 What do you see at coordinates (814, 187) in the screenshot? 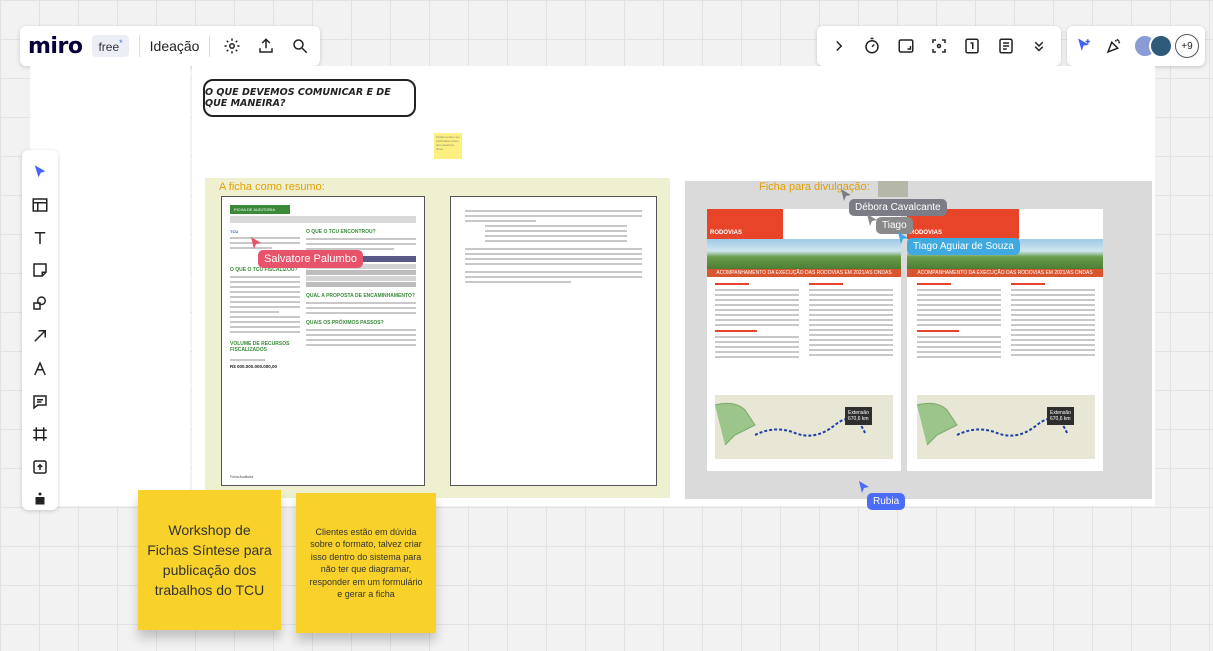
I see `section-label: Ficha para divulgação:` at bounding box center [814, 187].